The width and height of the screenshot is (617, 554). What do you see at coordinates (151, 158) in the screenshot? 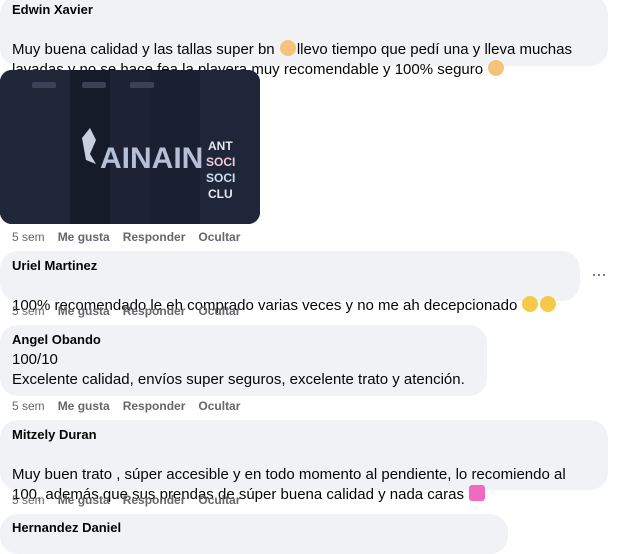
I see `shirt-print-text: AINAIN` at bounding box center [151, 158].